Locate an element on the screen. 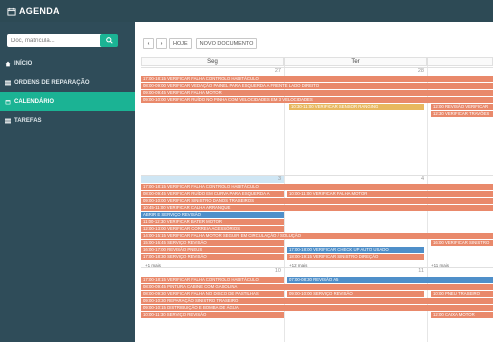 The image size is (493, 342). calendar-event: 16:00-17:00 REVISÃO PNEUS is located at coordinates (212, 250).